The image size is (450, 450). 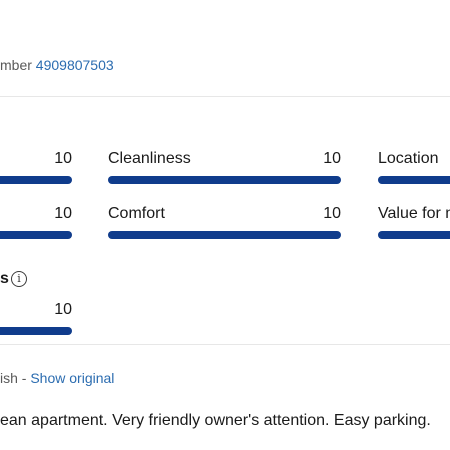 I want to click on rating-bar-comfort, so click(x=224, y=235).